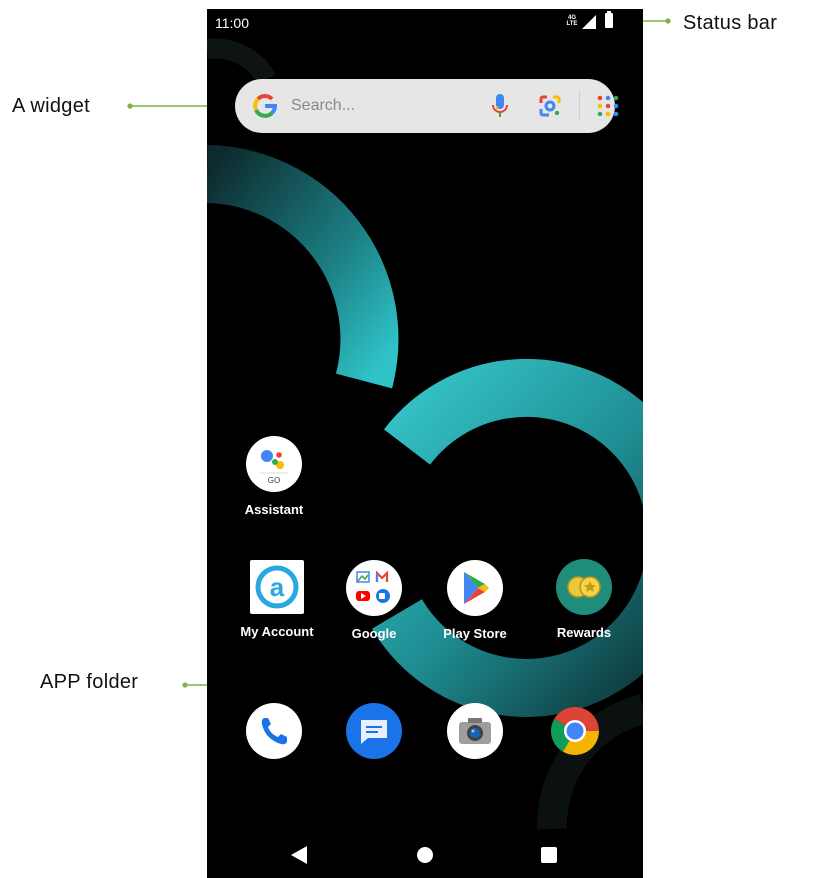 The image size is (816, 878). Describe the element at coordinates (584, 632) in the screenshot. I see `app-label: Rewards` at that location.